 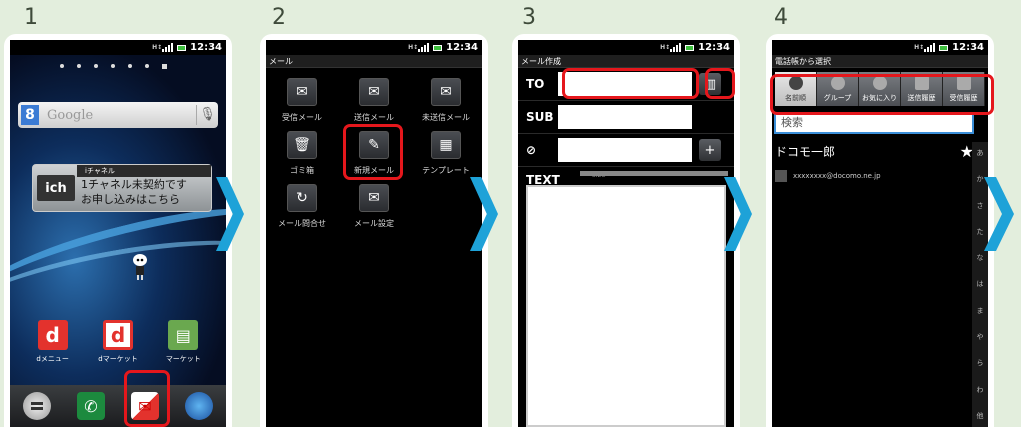 I want to click on dock: ✆ ✉, so click(x=118, y=406).